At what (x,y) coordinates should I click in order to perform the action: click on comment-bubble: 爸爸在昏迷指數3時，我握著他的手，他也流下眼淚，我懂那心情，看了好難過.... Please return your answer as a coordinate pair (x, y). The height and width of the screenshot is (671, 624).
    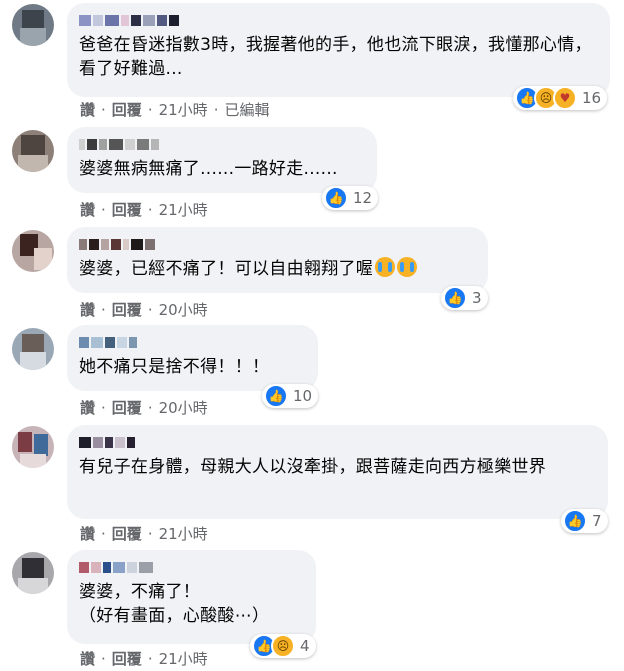
    Looking at the image, I should click on (338, 50).